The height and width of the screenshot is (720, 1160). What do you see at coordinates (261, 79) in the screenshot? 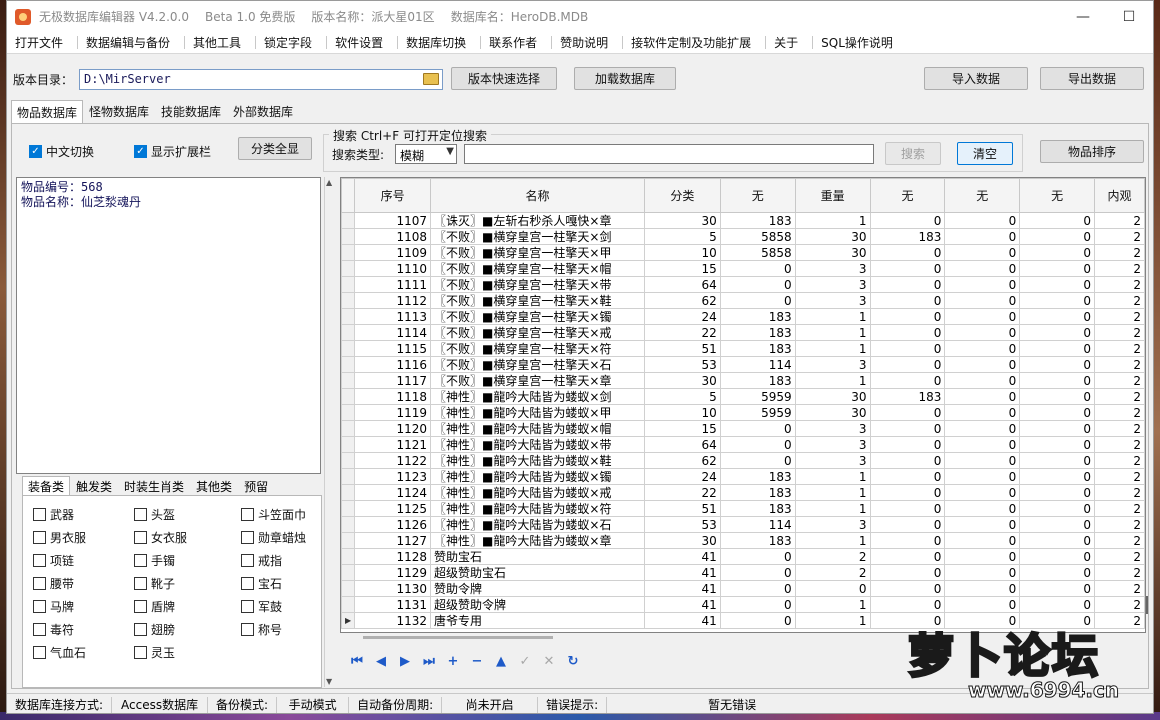
I see `dir-input: D:\MirServer` at bounding box center [261, 79].